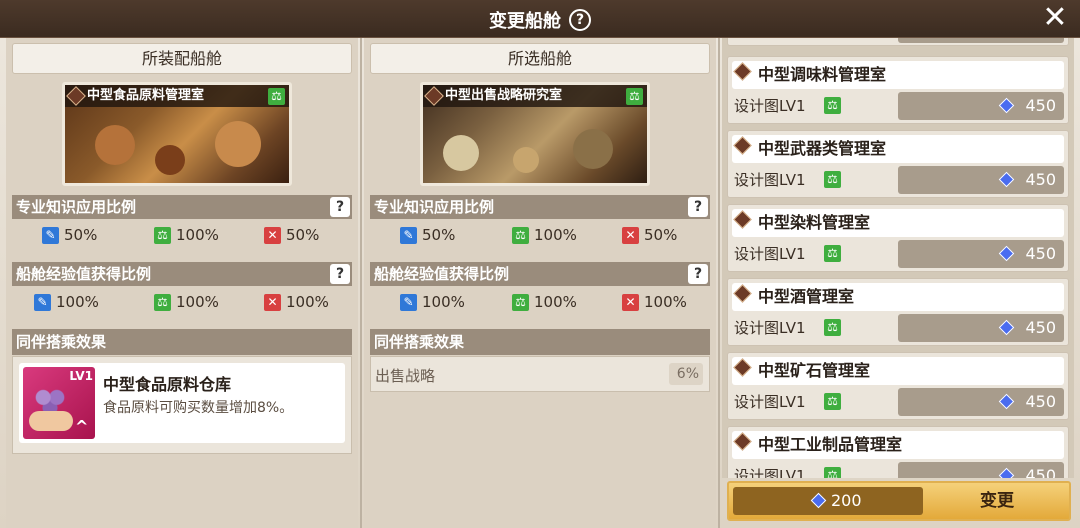 The width and height of the screenshot is (1080, 528). I want to click on partial-list-item, so click(898, 42).